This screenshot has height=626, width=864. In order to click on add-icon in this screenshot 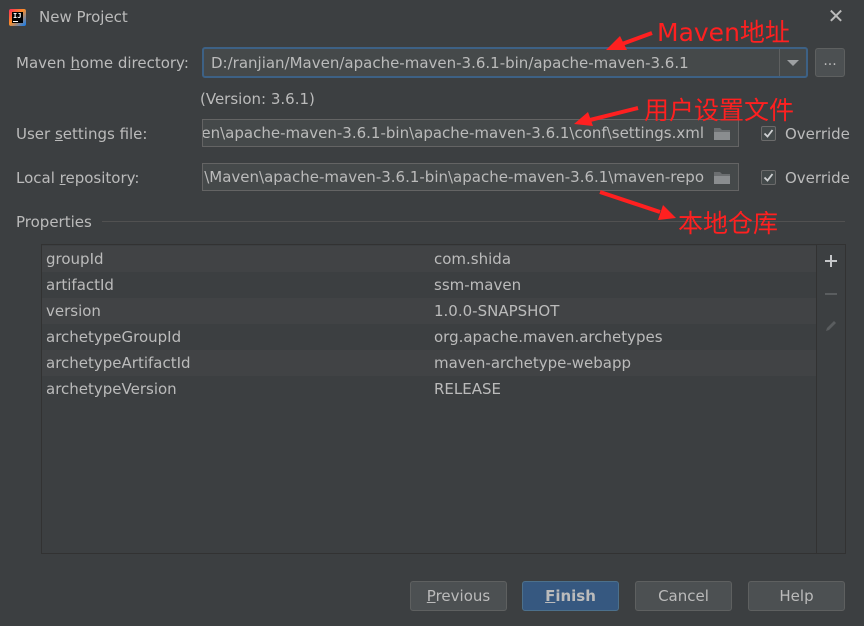, I will do `click(831, 261)`.